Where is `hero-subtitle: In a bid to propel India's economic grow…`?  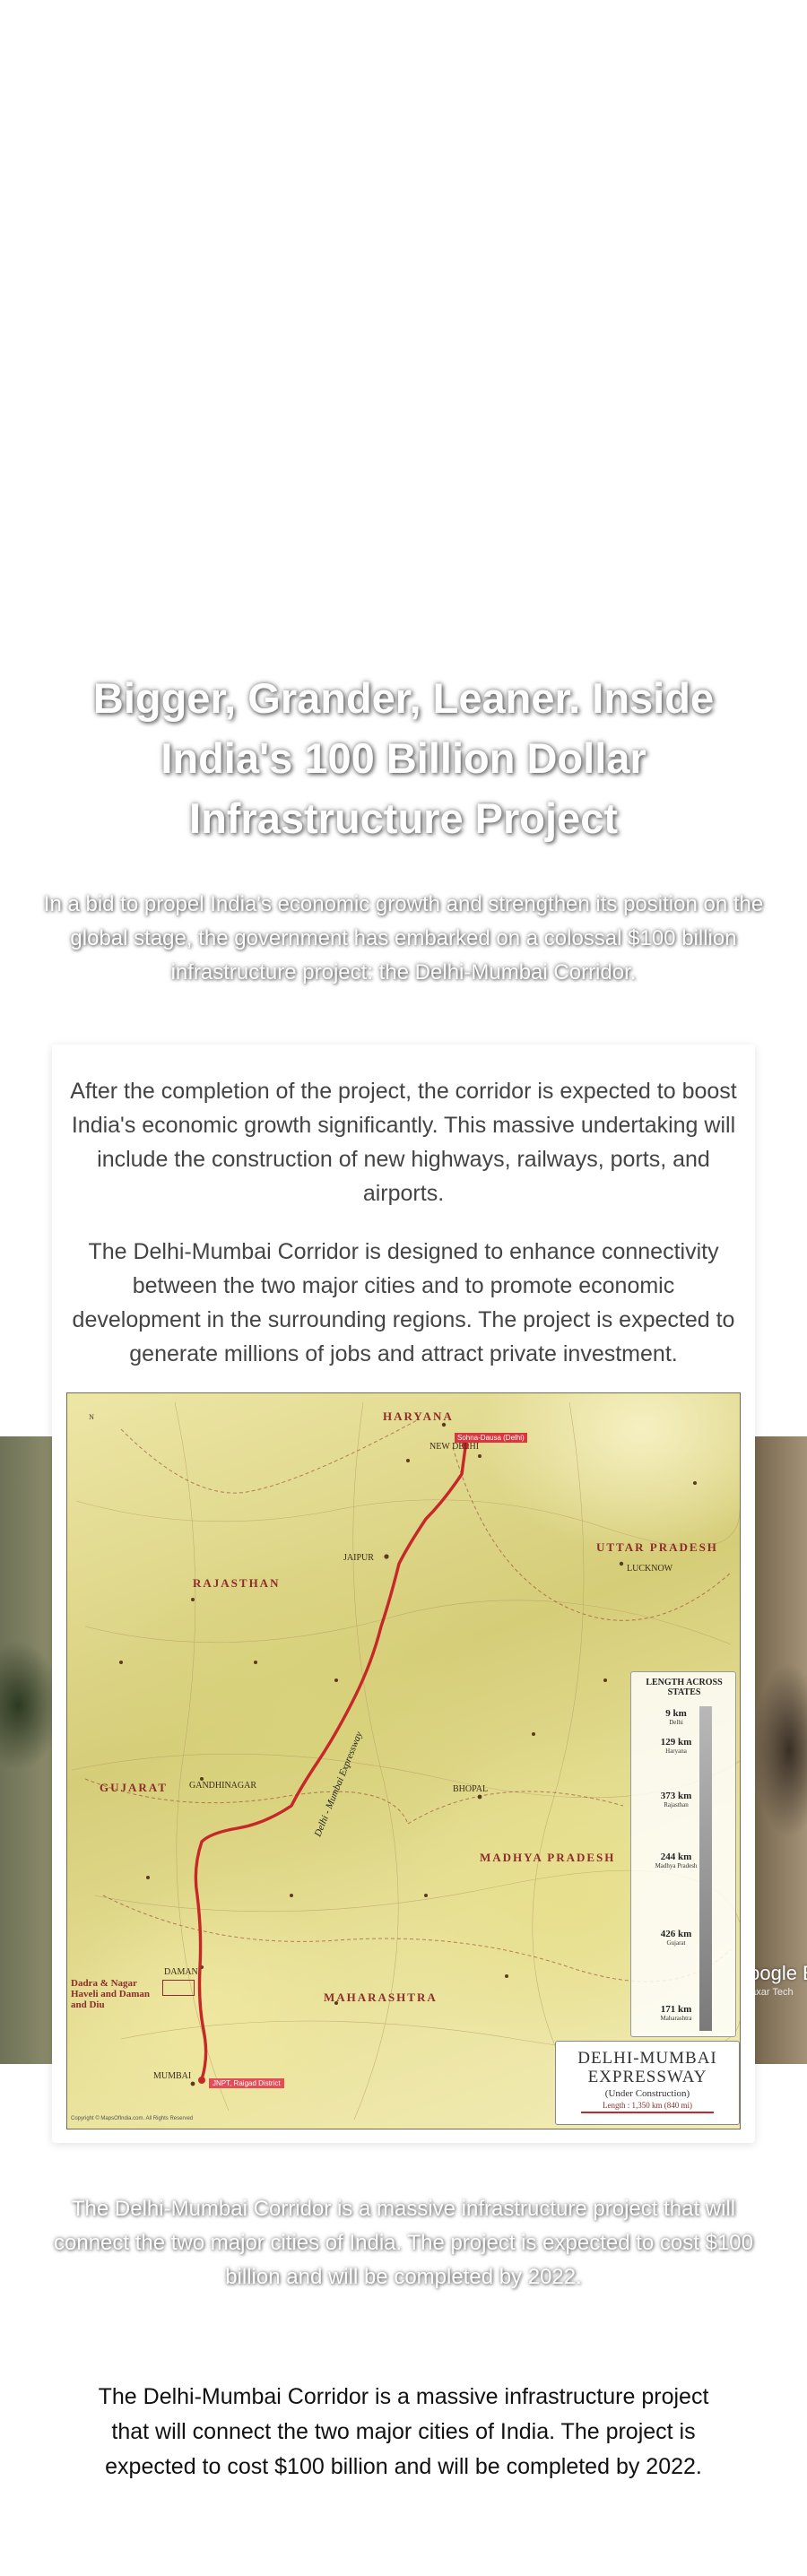
hero-subtitle: In a bid to propel India's economic grow… is located at coordinates (403, 938).